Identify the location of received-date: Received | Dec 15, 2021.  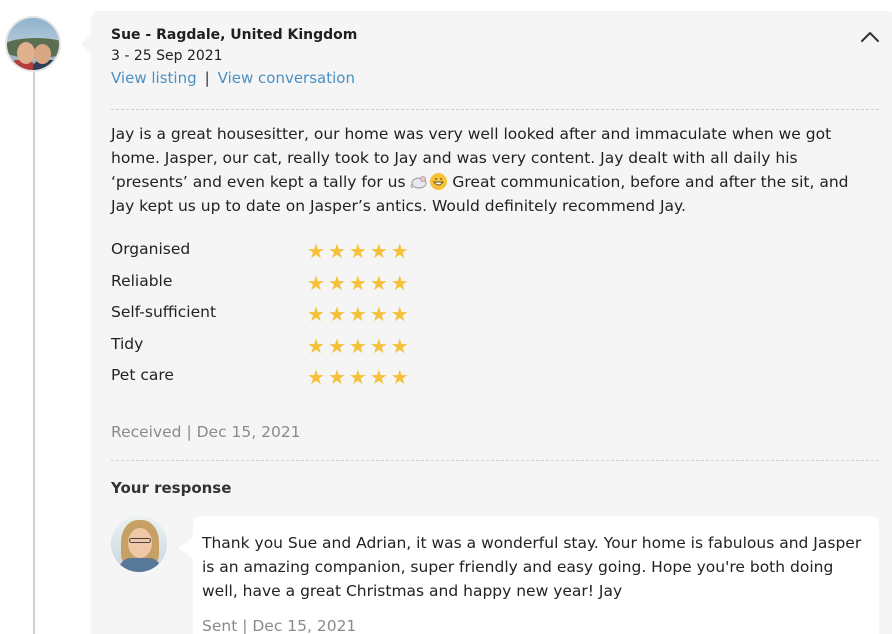
(206, 432).